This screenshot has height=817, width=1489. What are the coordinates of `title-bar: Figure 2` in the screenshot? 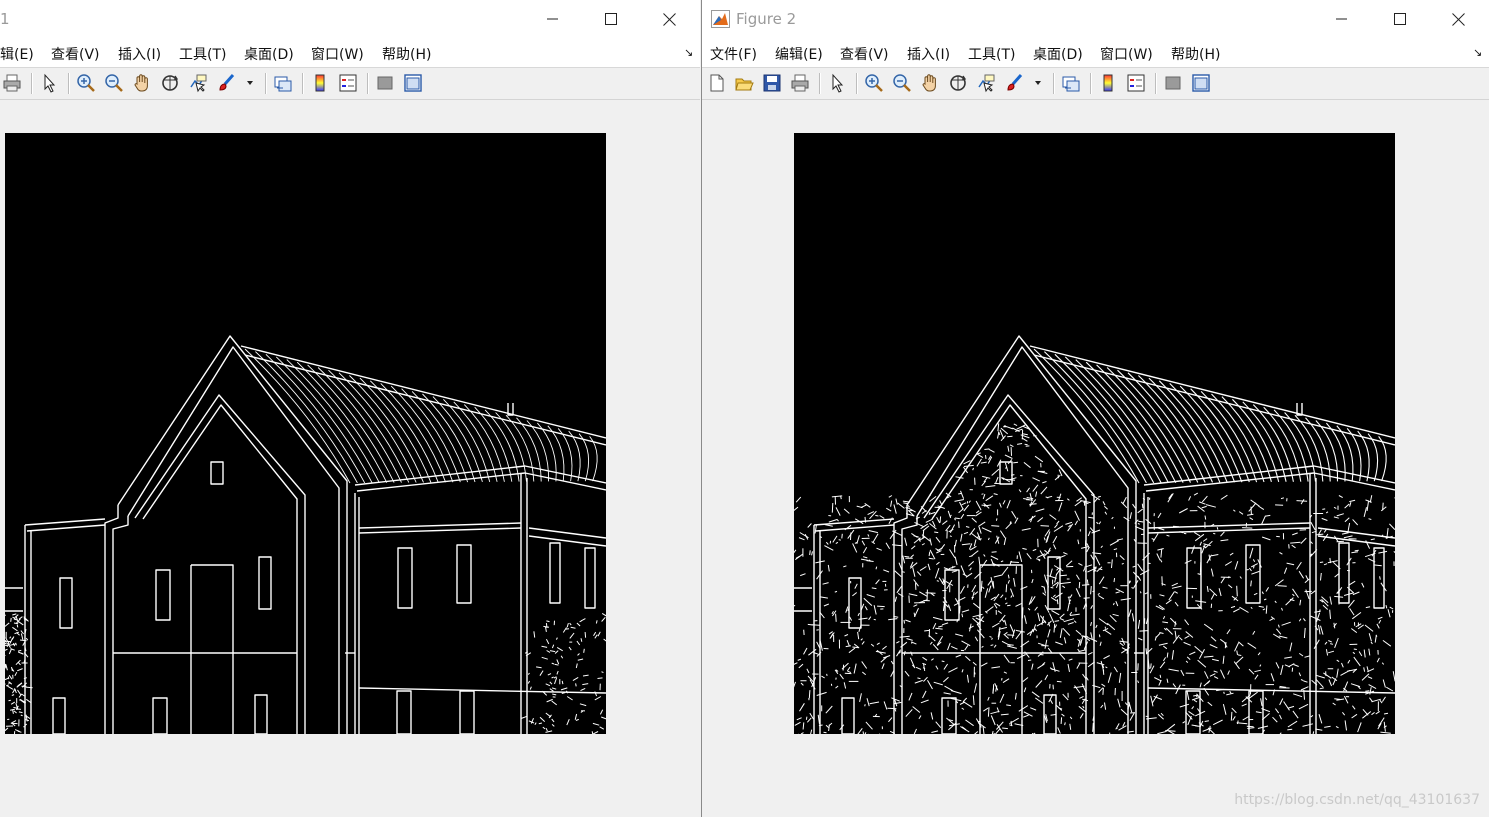 It's located at (1095, 19).